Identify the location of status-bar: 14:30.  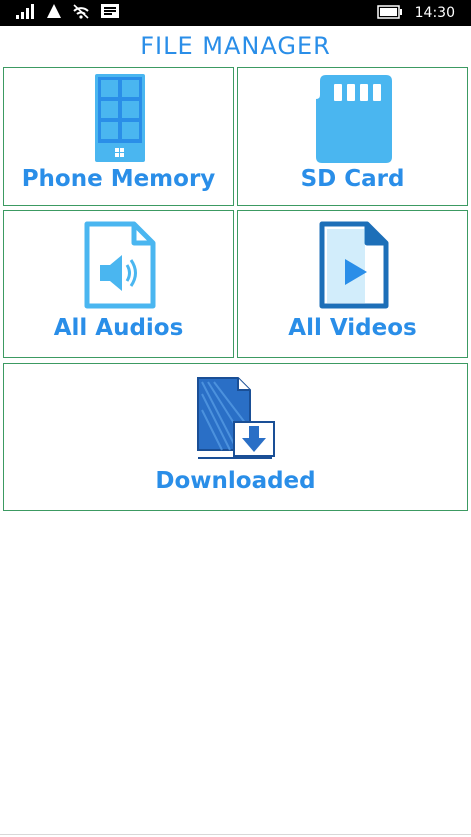
(235, 13).